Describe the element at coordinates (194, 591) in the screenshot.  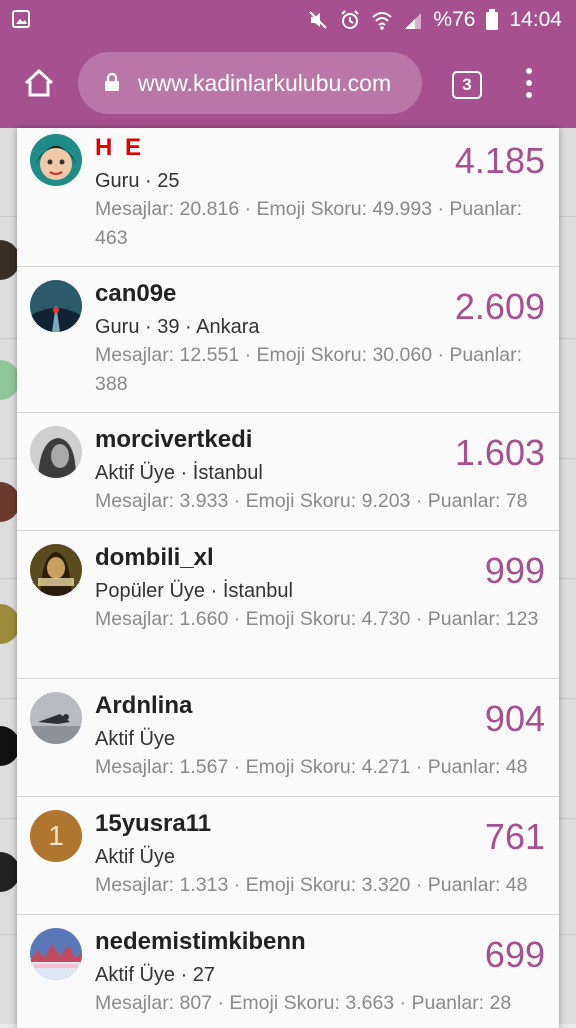
I see `member-meta: Popüler Üye · İstanbul` at that location.